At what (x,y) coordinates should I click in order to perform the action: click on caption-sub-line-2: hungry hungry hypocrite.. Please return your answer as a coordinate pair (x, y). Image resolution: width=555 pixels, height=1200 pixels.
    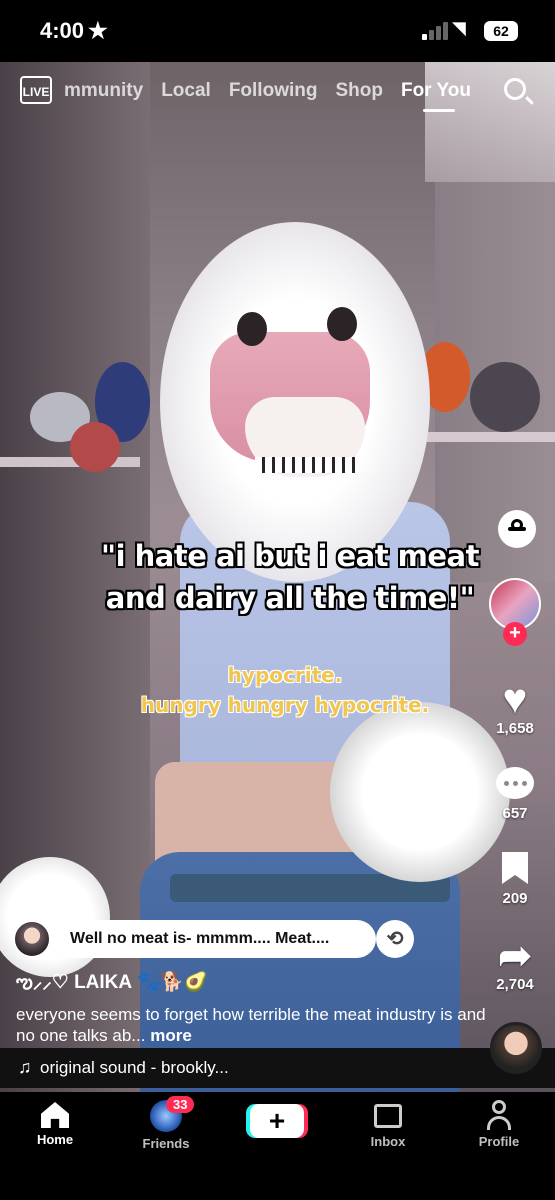
    Looking at the image, I should click on (285, 705).